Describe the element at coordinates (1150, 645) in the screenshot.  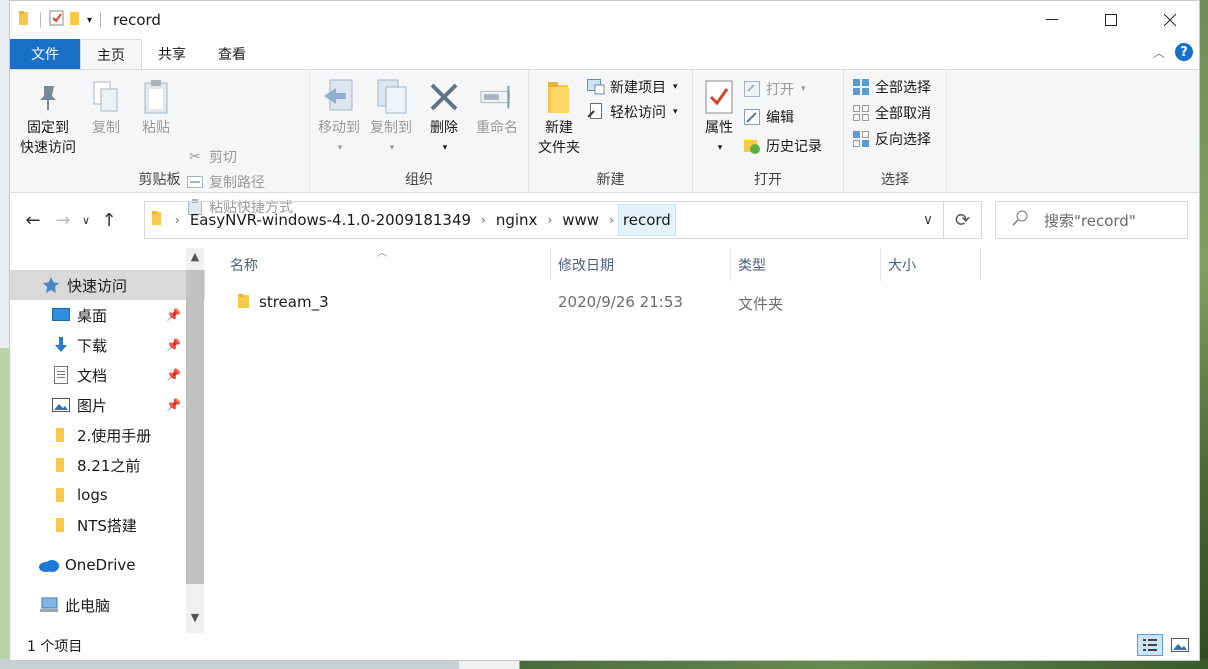
I see `details-view-icon` at that location.